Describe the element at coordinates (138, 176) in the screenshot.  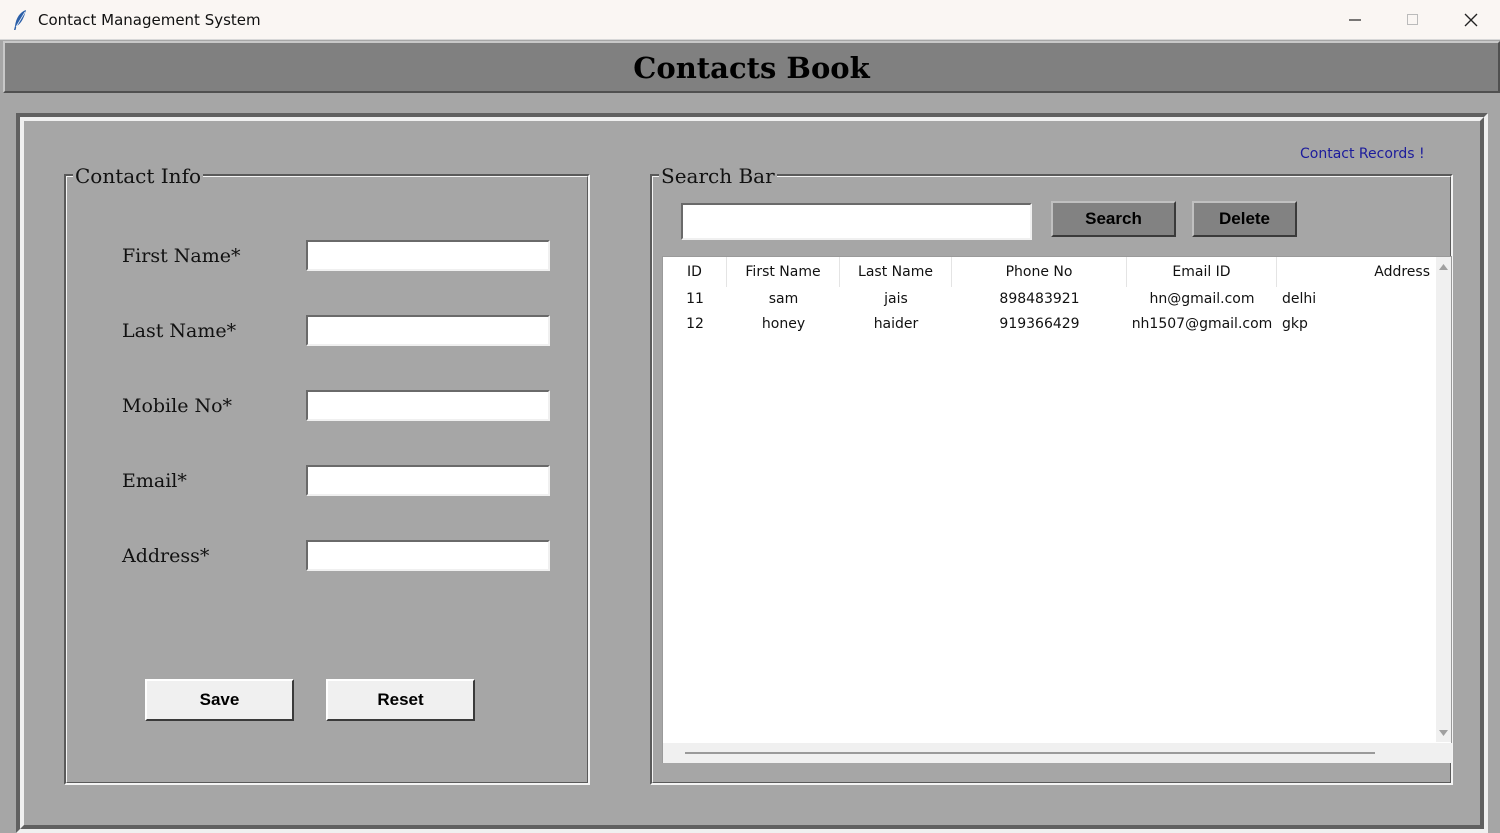
I see `contact-info-title: Contact Info` at that location.